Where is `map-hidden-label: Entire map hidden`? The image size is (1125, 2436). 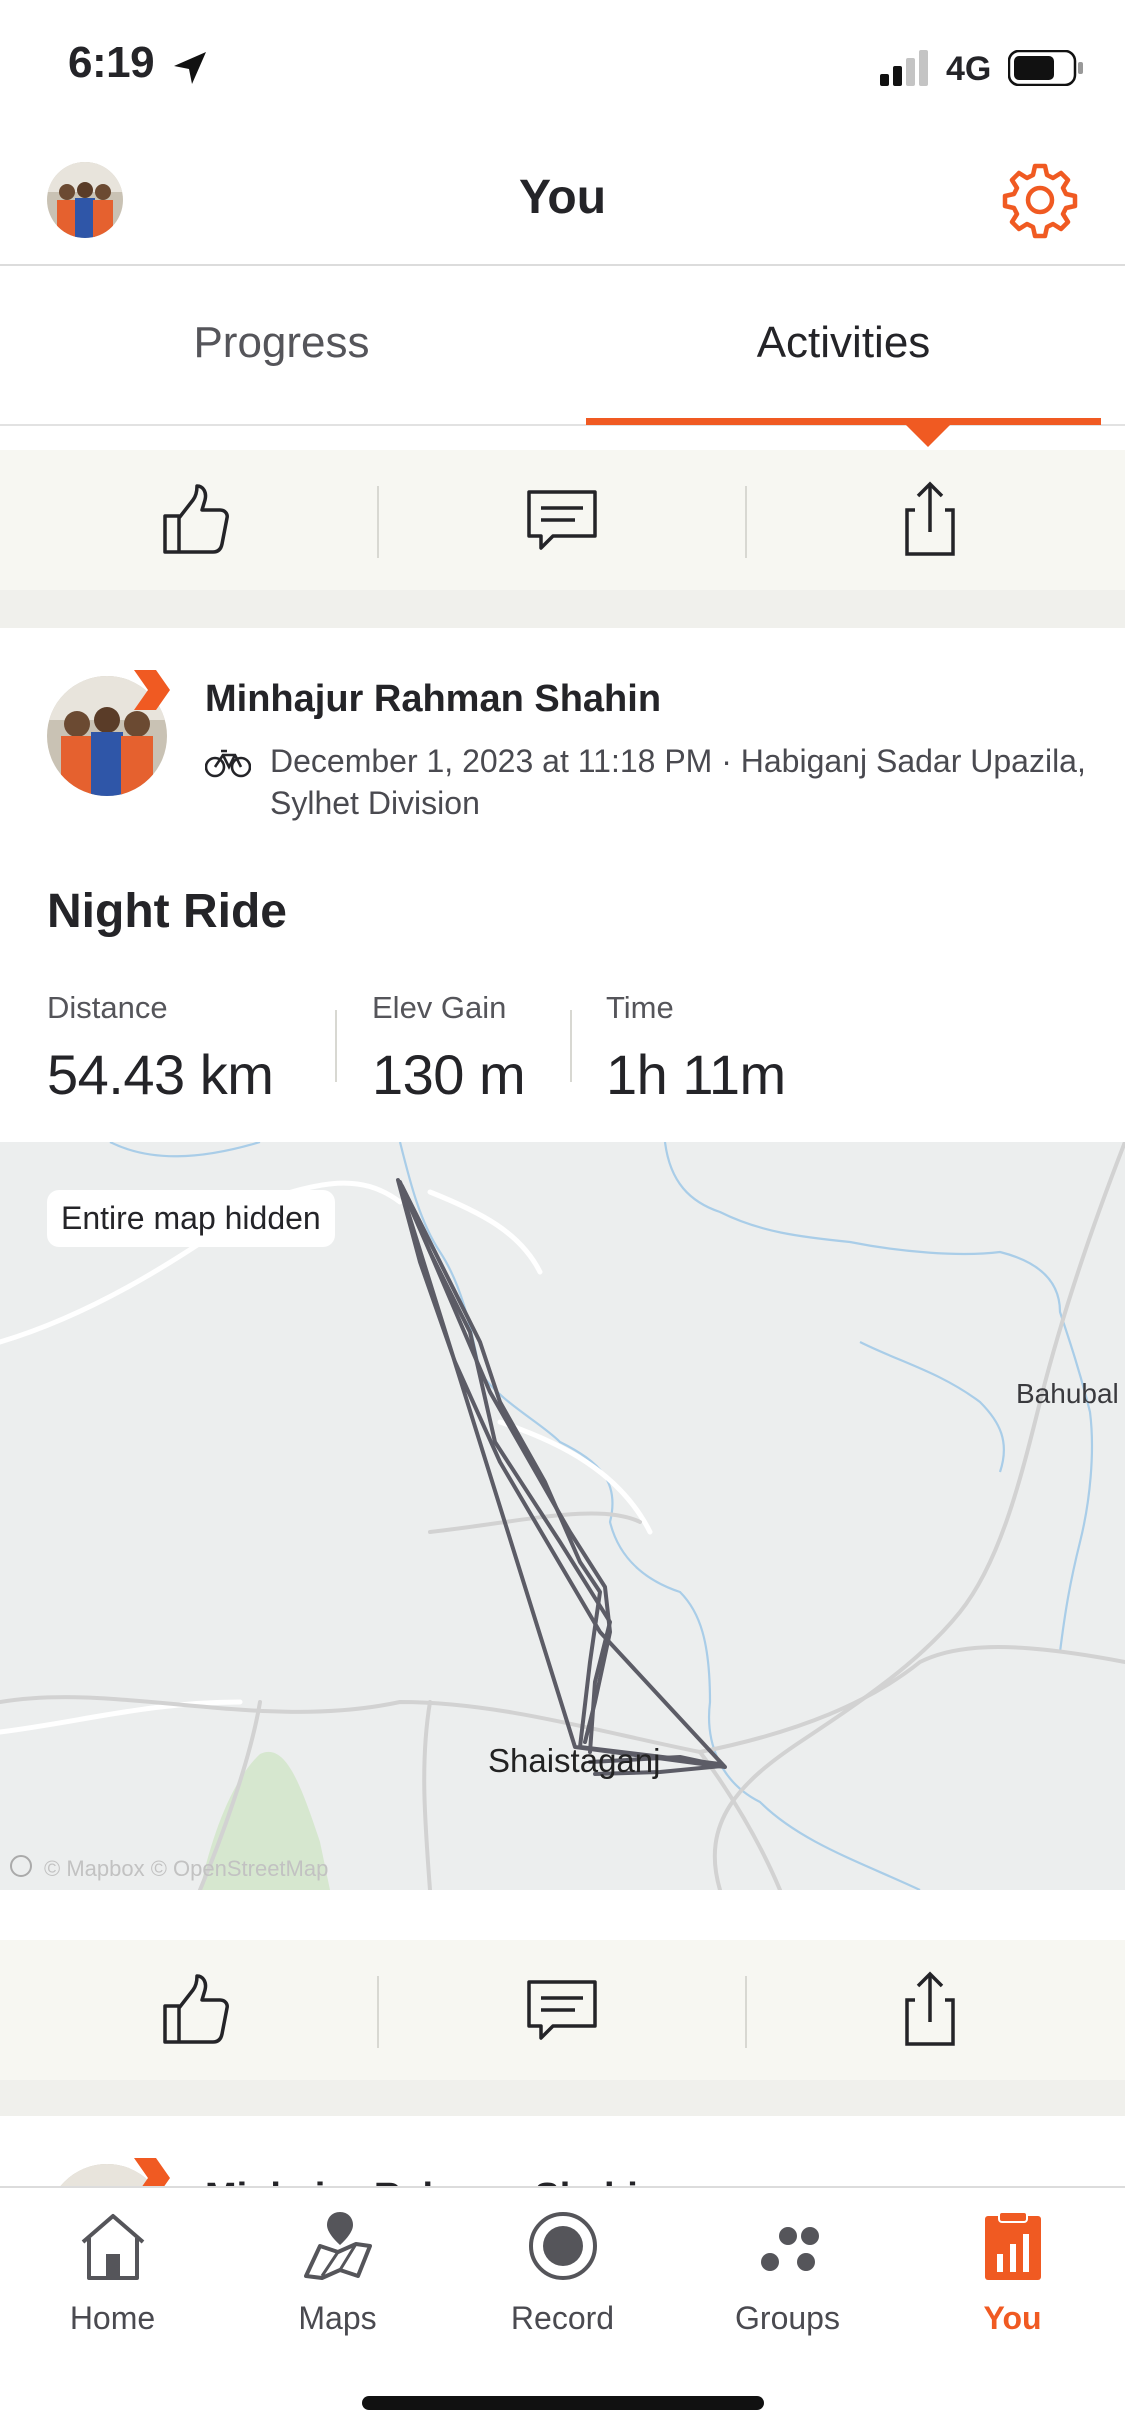 map-hidden-label: Entire map hidden is located at coordinates (191, 1218).